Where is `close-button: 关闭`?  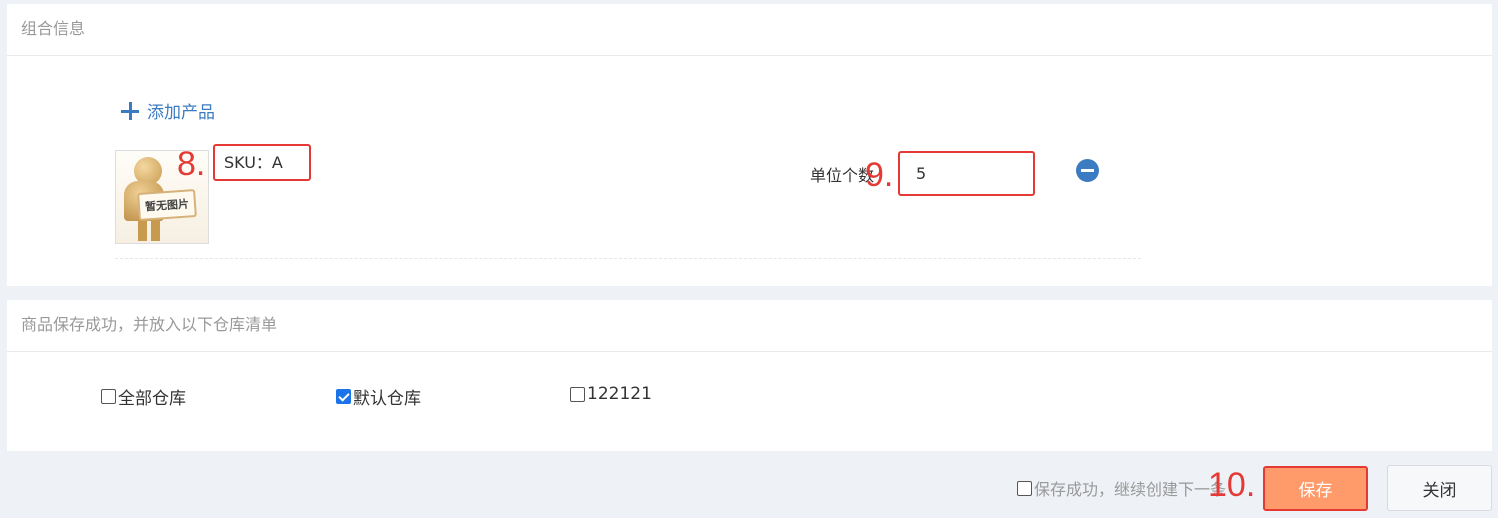 close-button: 关闭 is located at coordinates (1439, 488).